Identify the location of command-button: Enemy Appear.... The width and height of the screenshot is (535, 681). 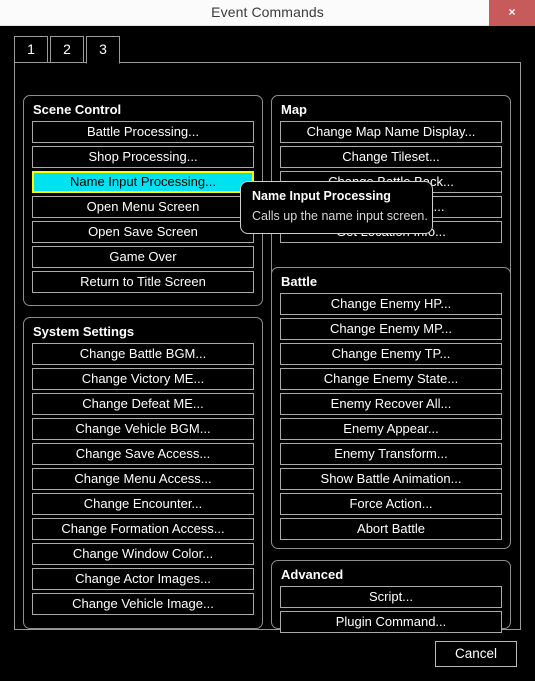
(391, 429).